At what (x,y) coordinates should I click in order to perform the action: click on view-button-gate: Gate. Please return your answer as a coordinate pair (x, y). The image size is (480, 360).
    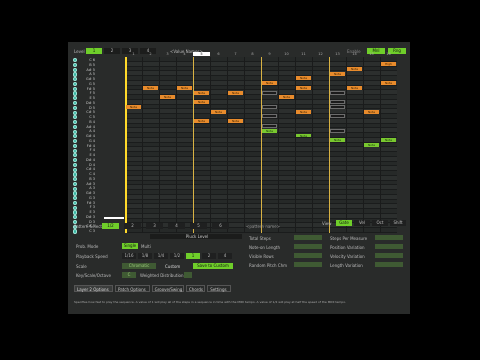
    Looking at the image, I should click on (344, 223).